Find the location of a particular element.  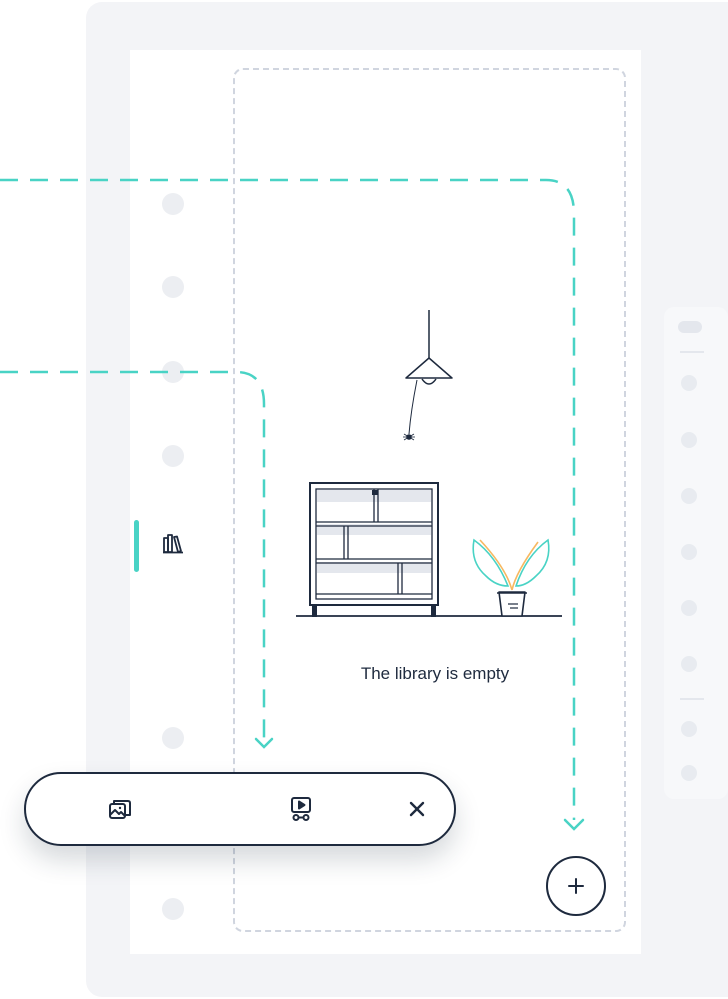

add-item-button is located at coordinates (576, 886).